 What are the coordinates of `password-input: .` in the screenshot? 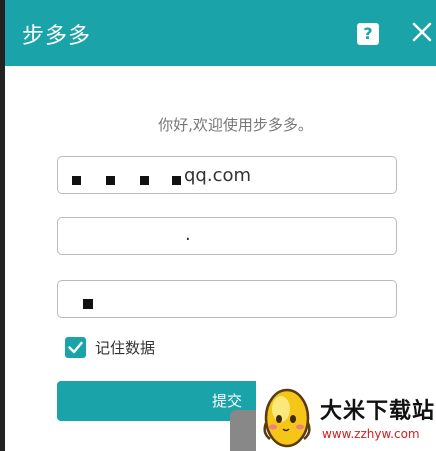 It's located at (227, 236).